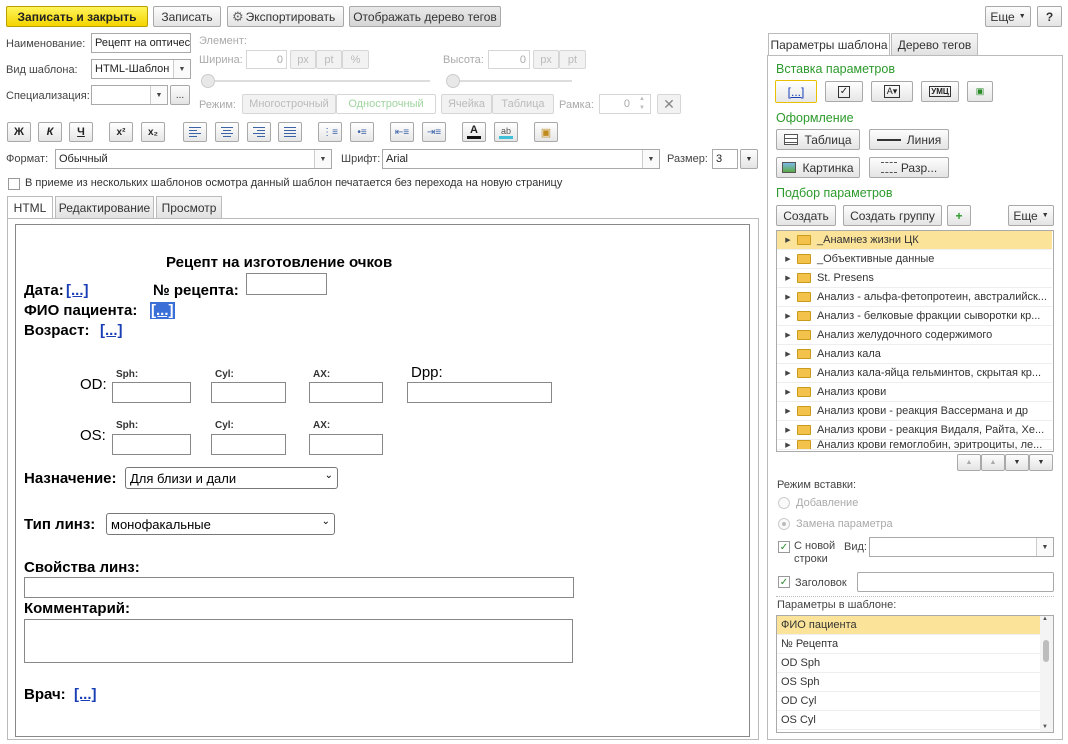 The height and width of the screenshot is (744, 1068). What do you see at coordinates (914, 392) in the screenshot?
I see `tree-item: ▶ Анализ крови` at bounding box center [914, 392].